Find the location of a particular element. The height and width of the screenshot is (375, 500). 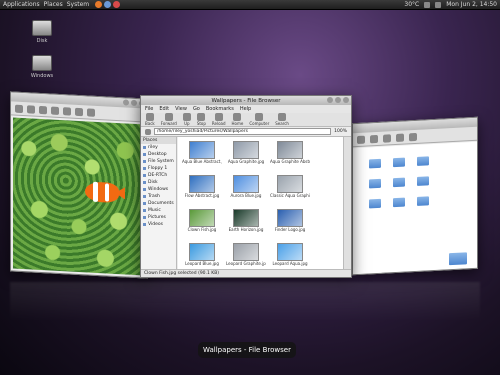

sidebar-item-pictures: Pictures is located at coordinates (158, 217).